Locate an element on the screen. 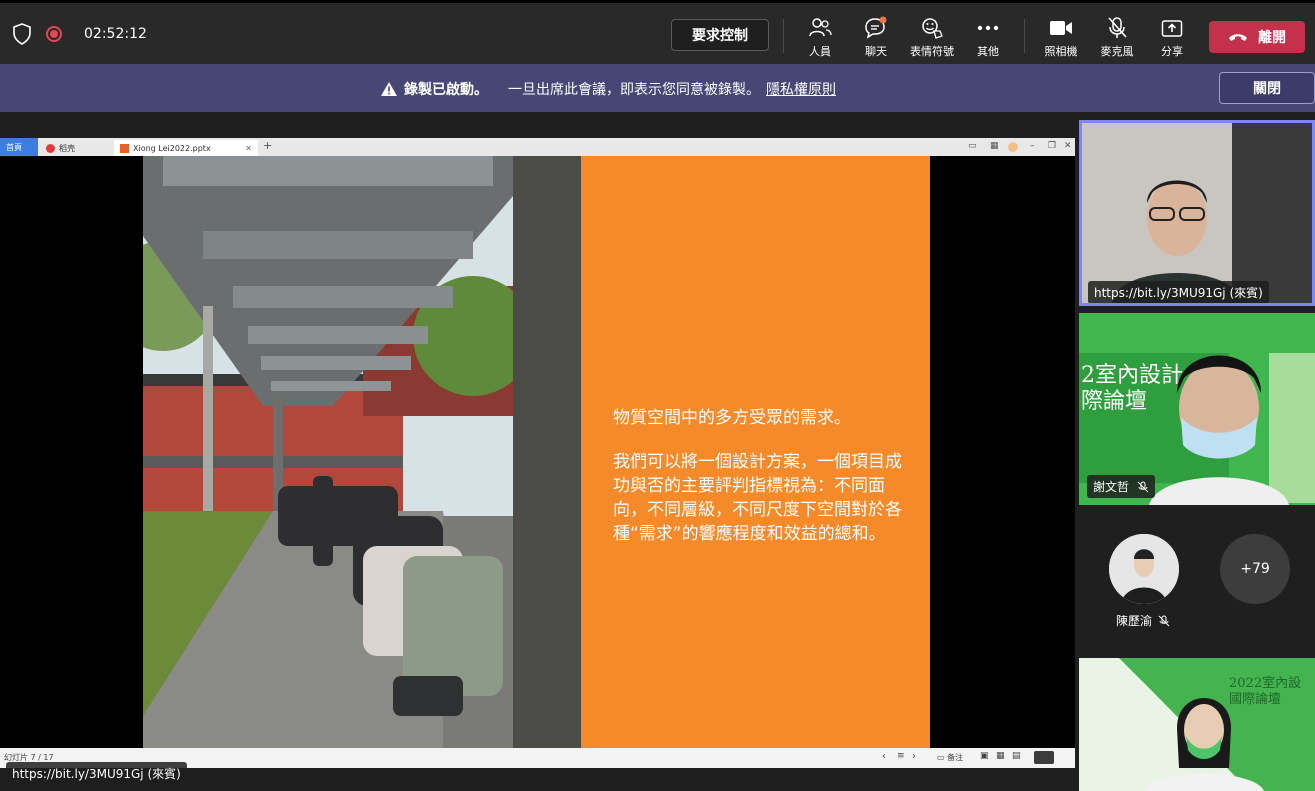  tab-docer: 稻壳 is located at coordinates (76, 148).